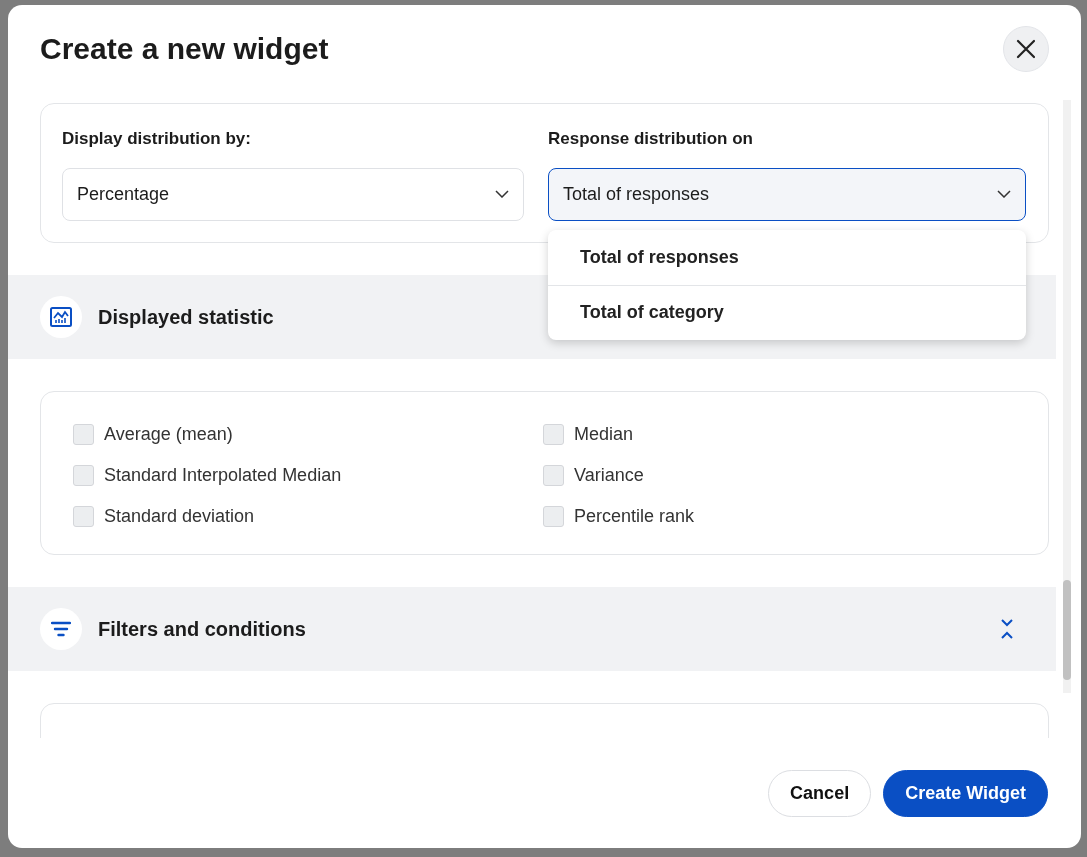 This screenshot has height=857, width=1087. Describe the element at coordinates (157, 139) in the screenshot. I see `display-distribution-label: Display distribution by:` at that location.